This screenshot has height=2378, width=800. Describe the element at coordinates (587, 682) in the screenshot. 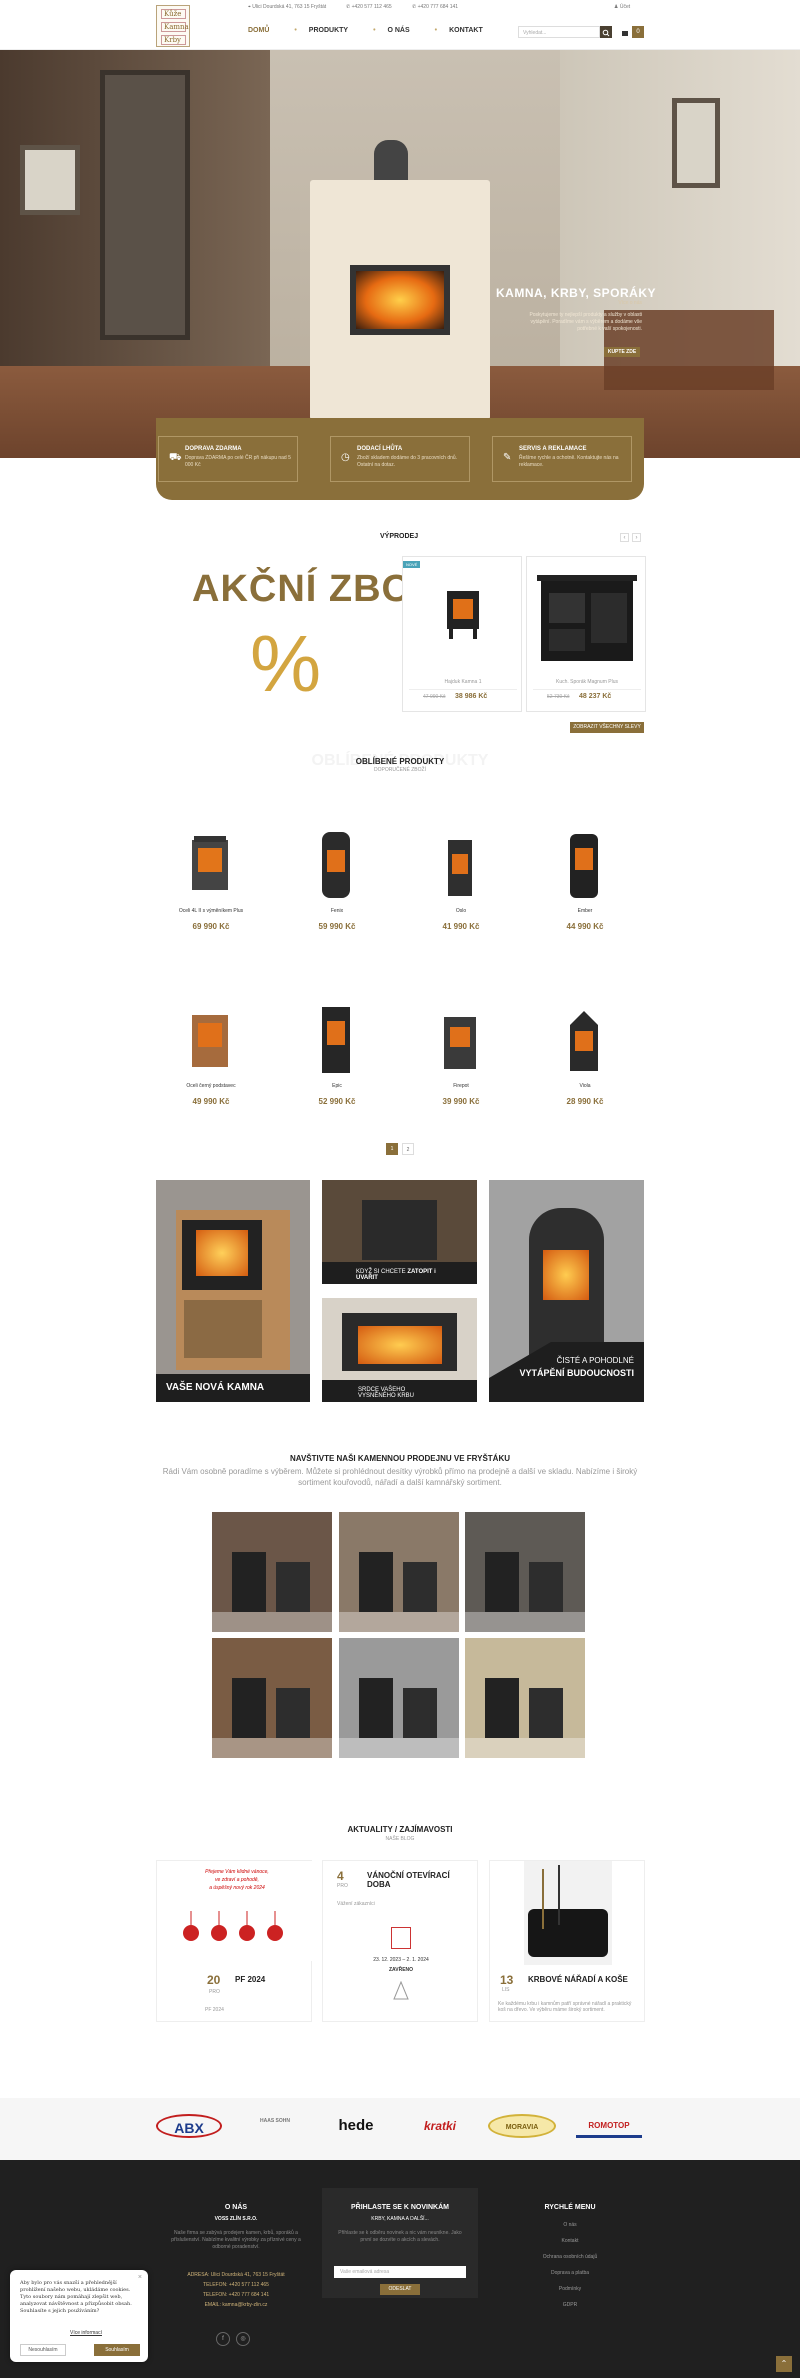

I see `product-name: Kuch. Sporák Magnum Plus` at that location.